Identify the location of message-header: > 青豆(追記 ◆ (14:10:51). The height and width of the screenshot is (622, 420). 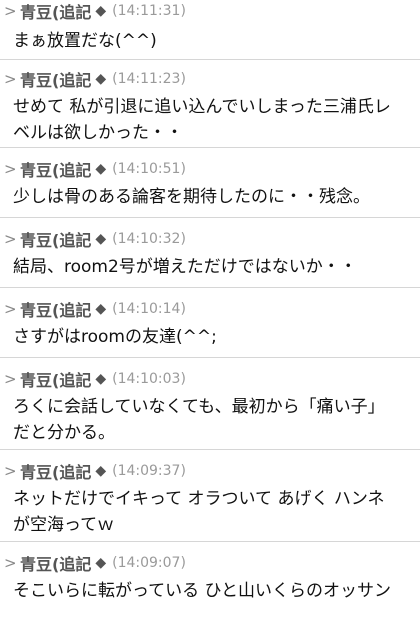
(95, 169).